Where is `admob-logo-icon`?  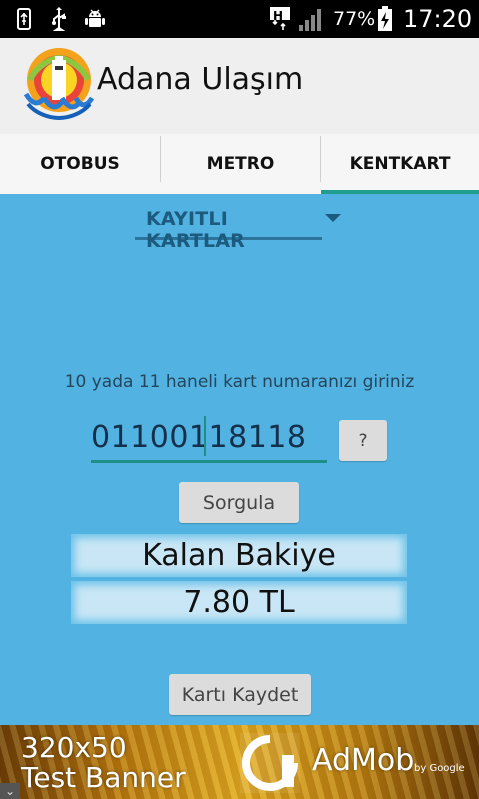
admob-logo-icon is located at coordinates (270, 763).